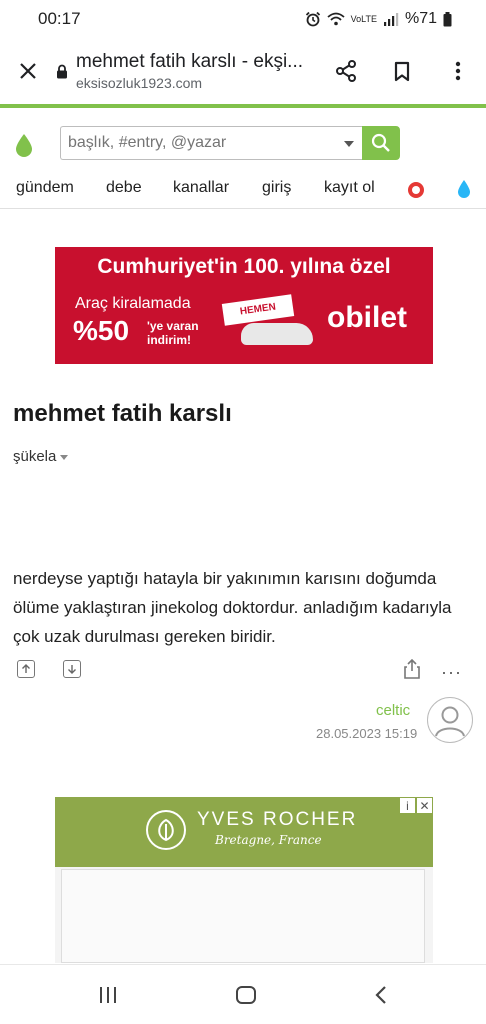 The width and height of the screenshot is (486, 1024). I want to click on ad-controls: i ✕, so click(416, 805).